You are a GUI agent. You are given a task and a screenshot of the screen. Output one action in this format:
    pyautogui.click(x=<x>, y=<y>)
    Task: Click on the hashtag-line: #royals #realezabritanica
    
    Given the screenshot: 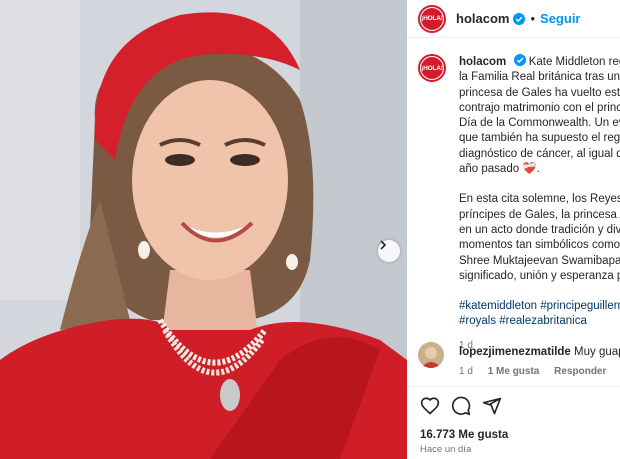 What is the action you would take?
    pyautogui.click(x=539, y=321)
    